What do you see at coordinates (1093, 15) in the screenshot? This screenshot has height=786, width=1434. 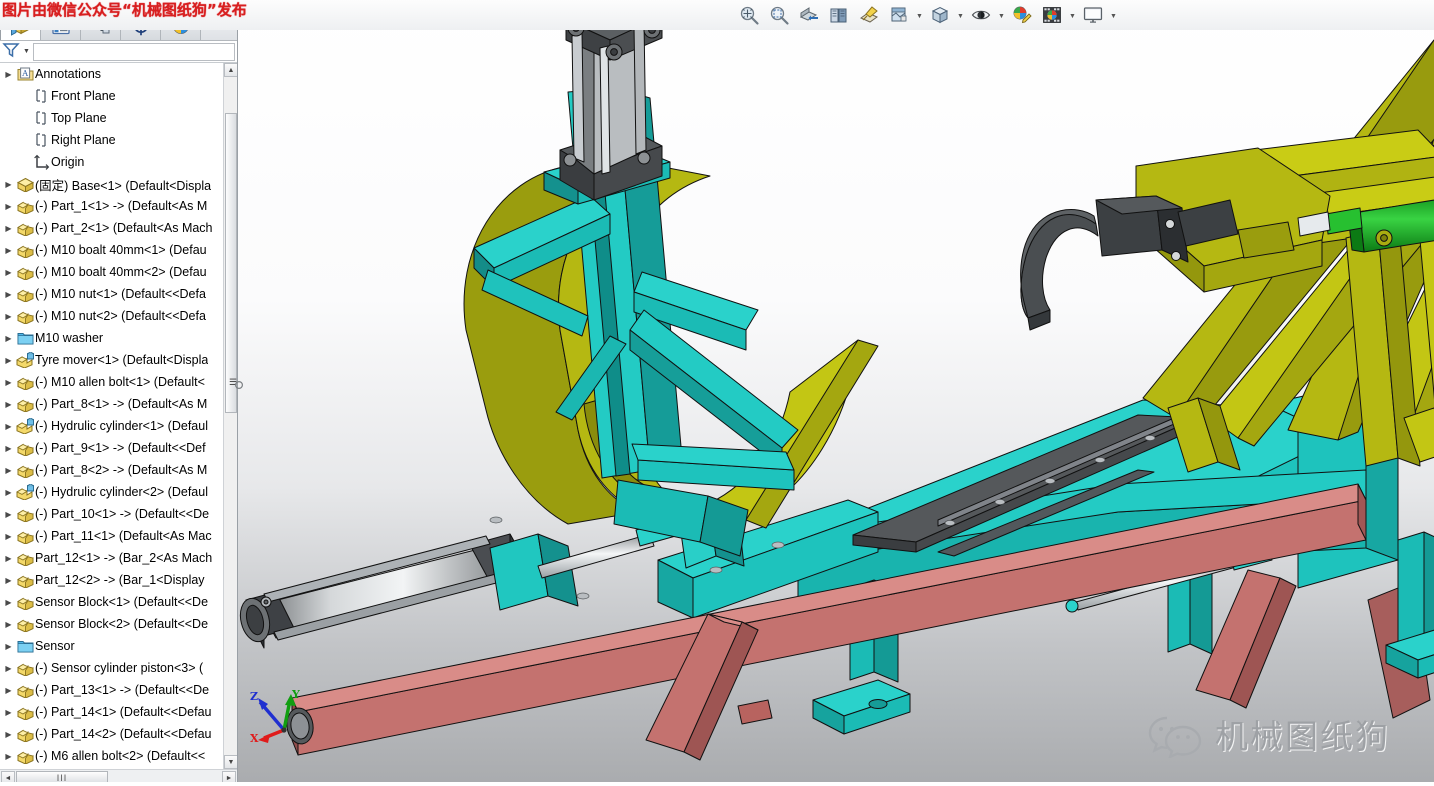 I see `viewport-icon` at bounding box center [1093, 15].